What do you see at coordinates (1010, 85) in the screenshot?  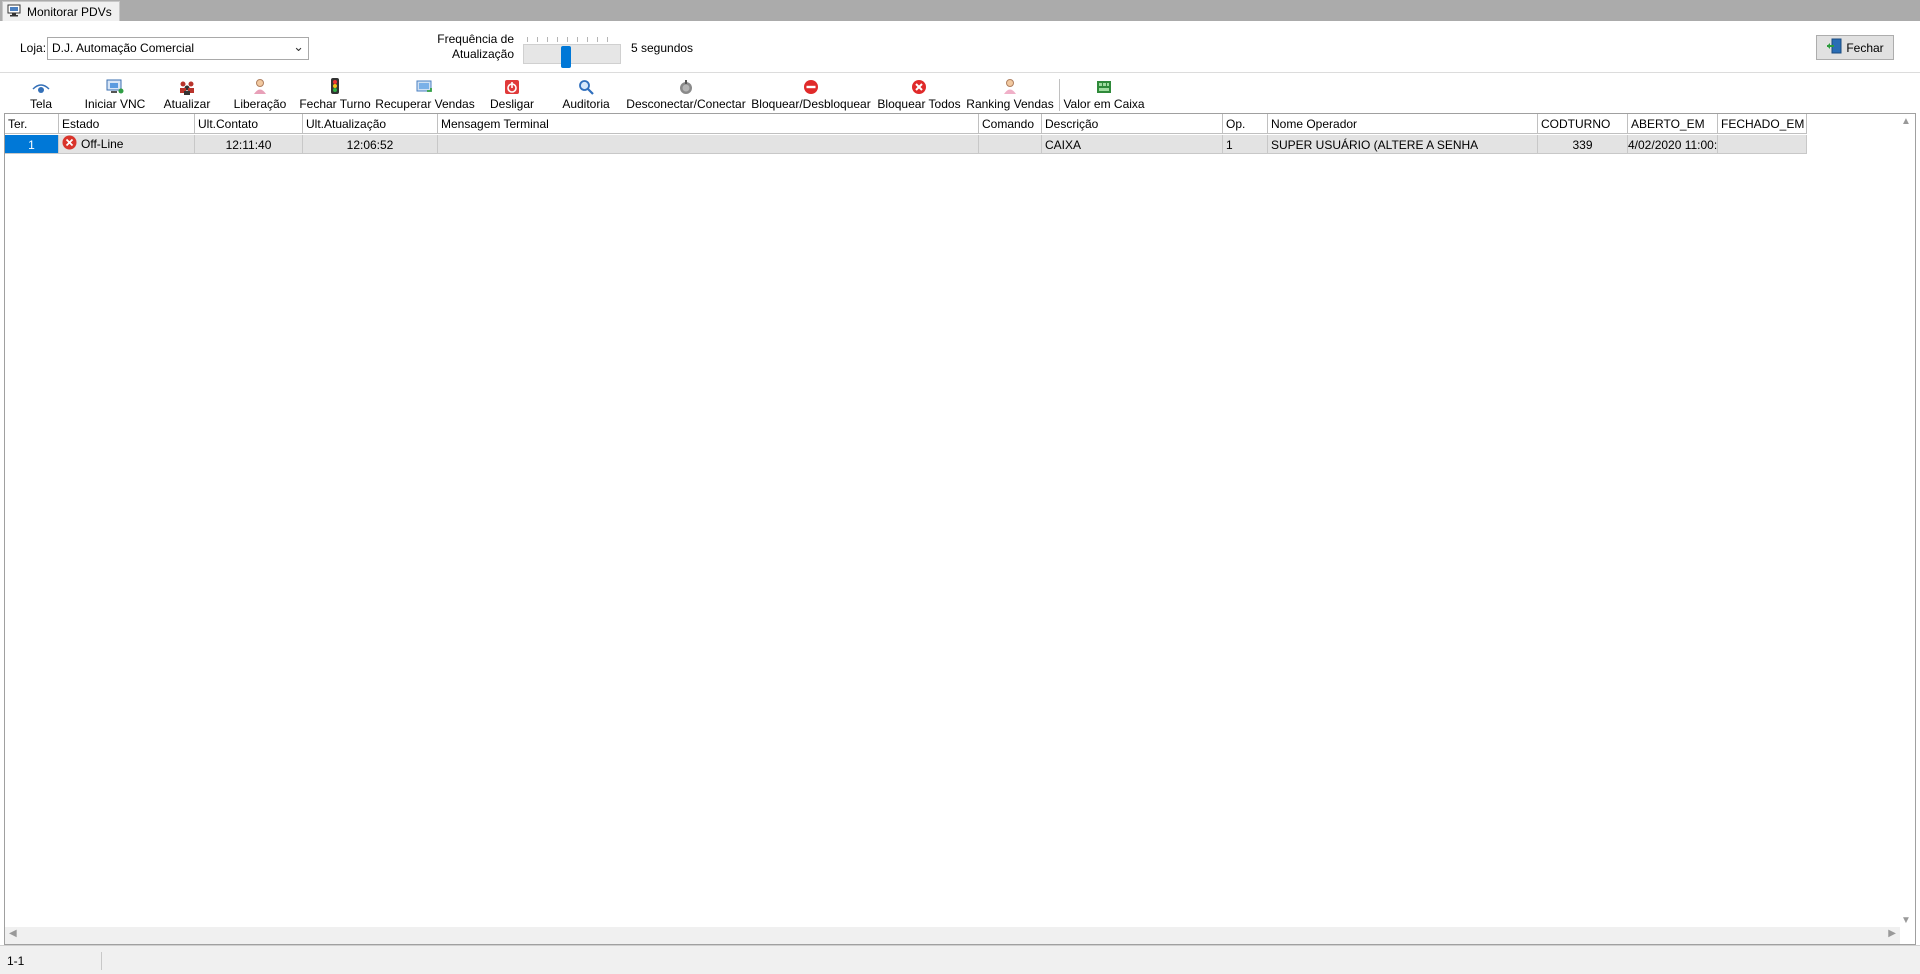 I see `ranking-person-icon` at bounding box center [1010, 85].